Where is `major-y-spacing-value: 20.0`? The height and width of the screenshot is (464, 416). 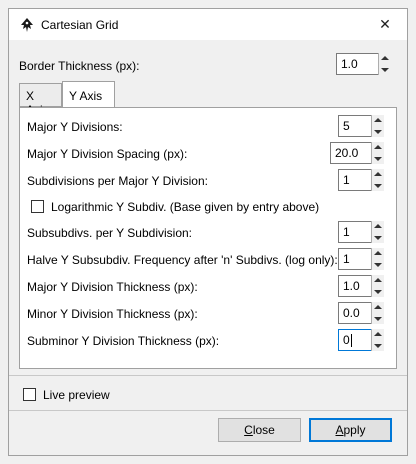 major-y-spacing-value: 20.0 is located at coordinates (346, 153).